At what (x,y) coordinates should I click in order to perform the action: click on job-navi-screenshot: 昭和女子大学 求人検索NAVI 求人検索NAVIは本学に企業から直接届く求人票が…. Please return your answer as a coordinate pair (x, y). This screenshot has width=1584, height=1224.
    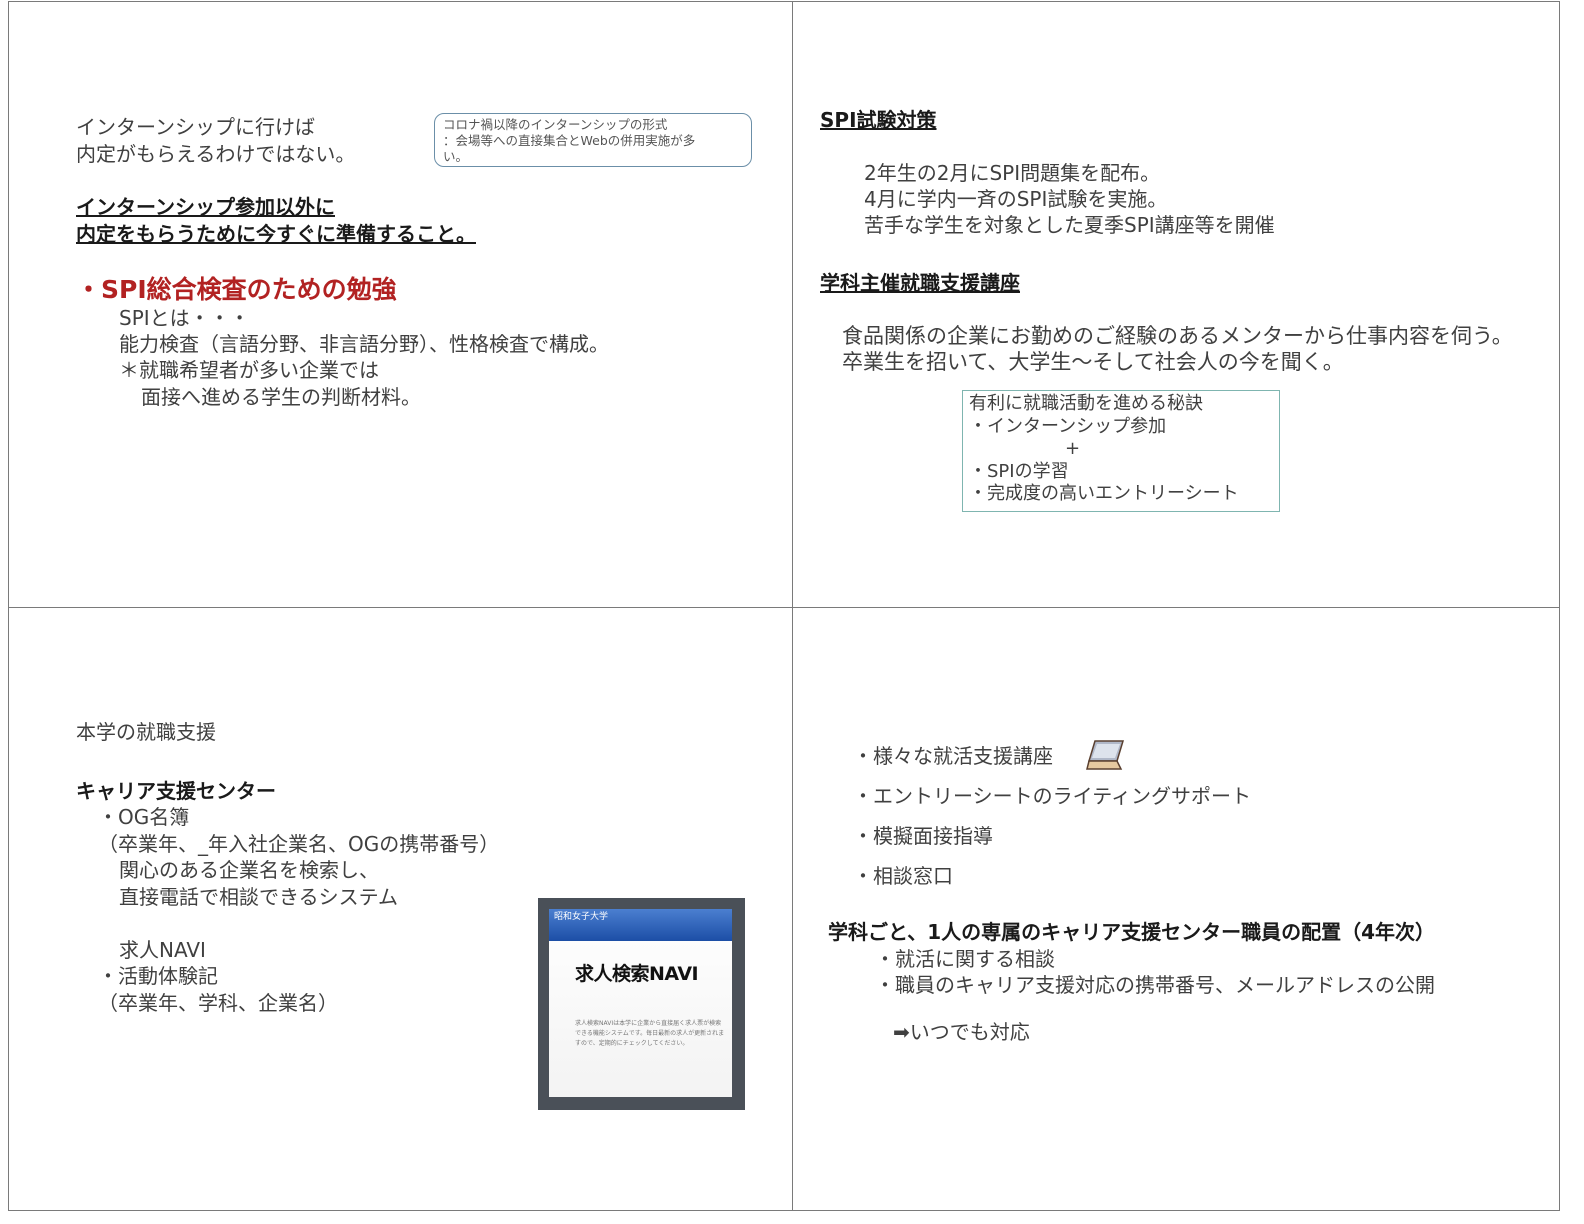
    Looking at the image, I should click on (641, 1004).